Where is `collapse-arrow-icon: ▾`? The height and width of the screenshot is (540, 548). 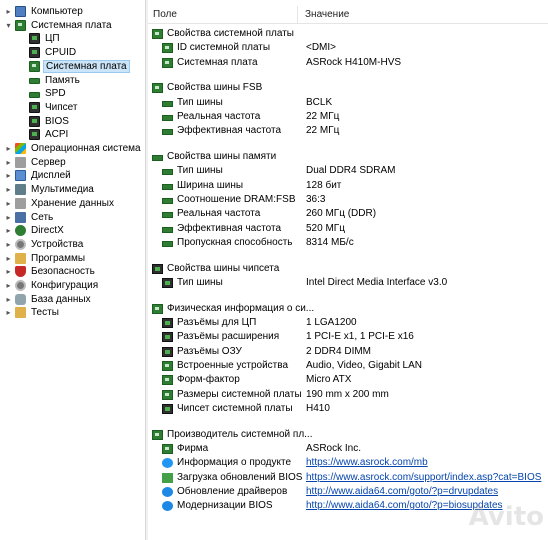
collapse-arrow-icon: ▾ is located at coordinates (8, 25).